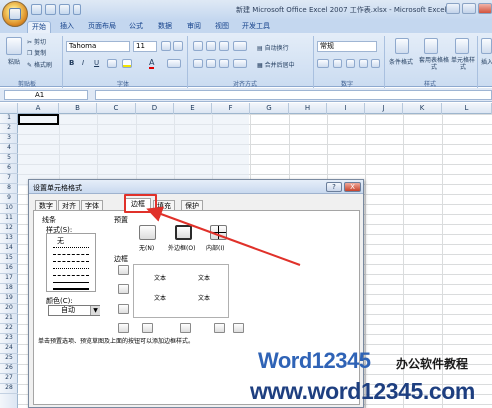 The width and height of the screenshot is (492, 408). What do you see at coordinates (123, 309) in the screenshot?
I see `border-bottom-icon` at bounding box center [123, 309].